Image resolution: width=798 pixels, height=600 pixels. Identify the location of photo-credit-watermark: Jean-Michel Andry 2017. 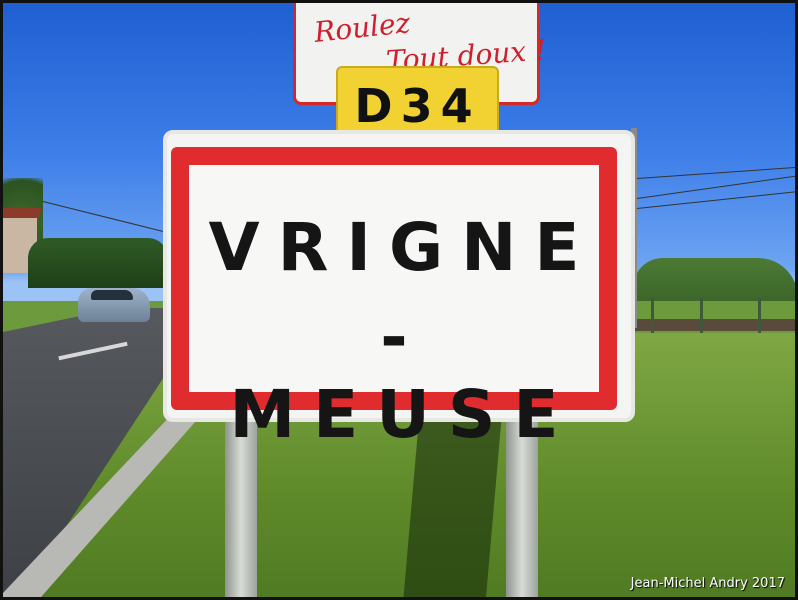
(707, 583).